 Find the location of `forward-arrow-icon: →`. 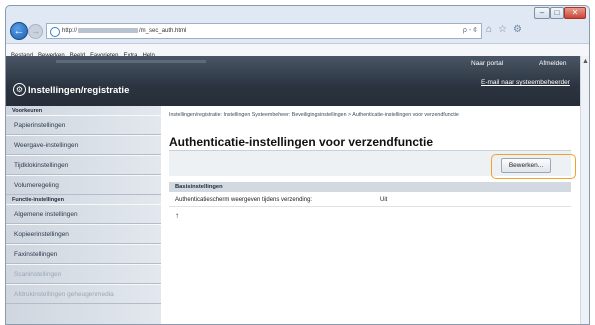

forward-arrow-icon: → is located at coordinates (35, 31).